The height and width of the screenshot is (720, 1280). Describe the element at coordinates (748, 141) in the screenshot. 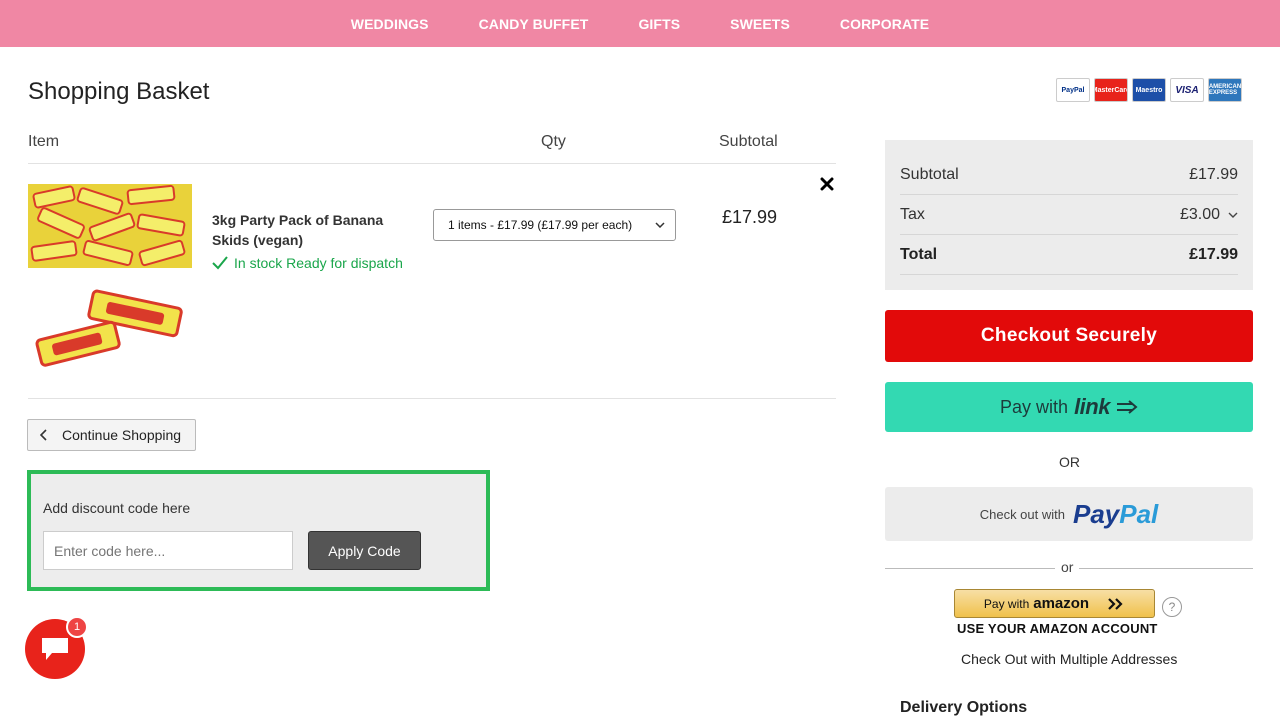

I see `column-header-subtotal: Subtotal` at that location.